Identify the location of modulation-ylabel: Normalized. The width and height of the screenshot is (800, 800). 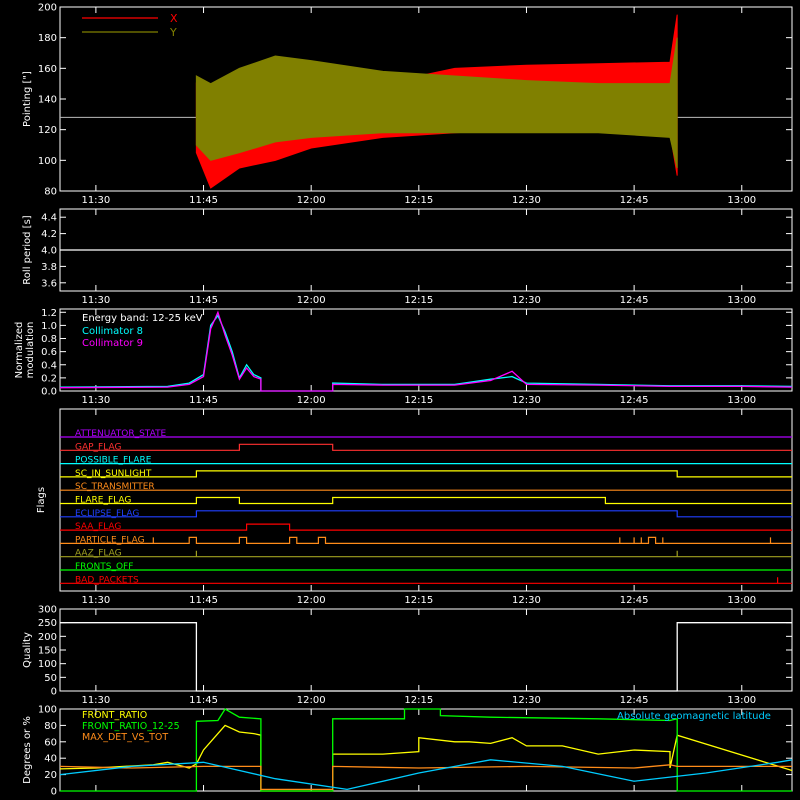
(19, 350).